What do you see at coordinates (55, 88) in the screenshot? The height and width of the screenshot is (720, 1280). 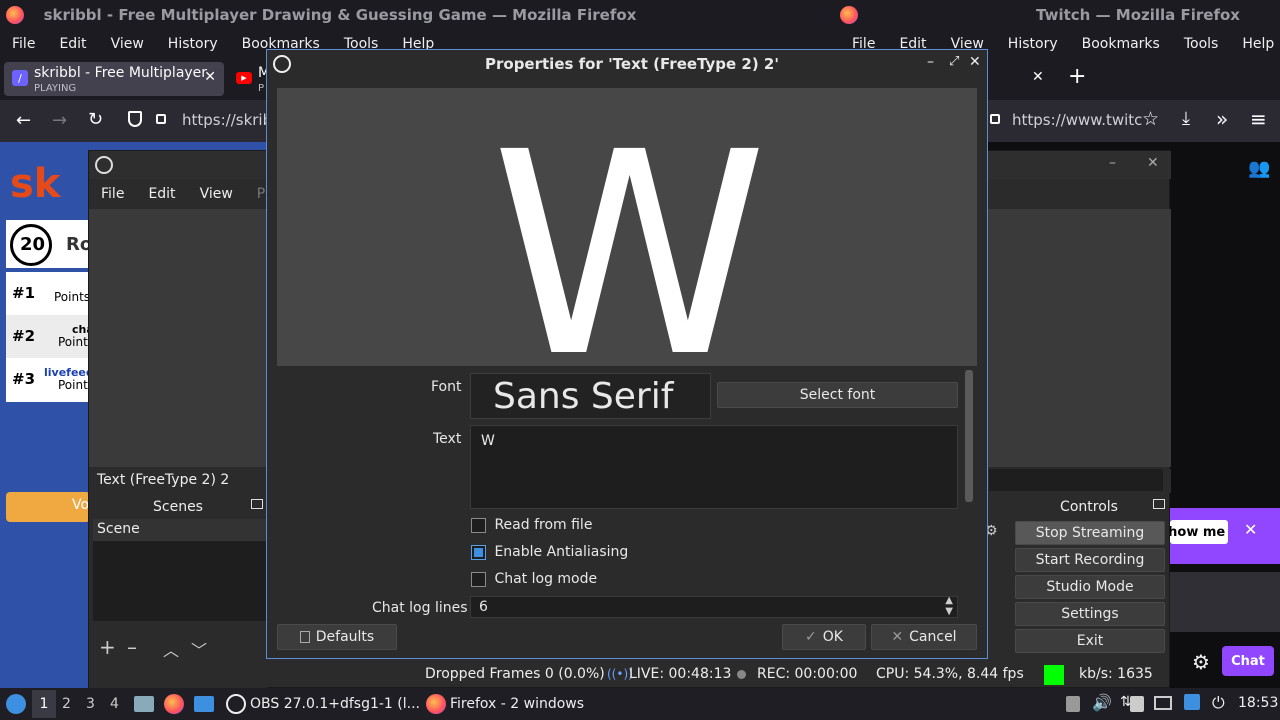 I see `tab-playing-label: PLAYING` at bounding box center [55, 88].